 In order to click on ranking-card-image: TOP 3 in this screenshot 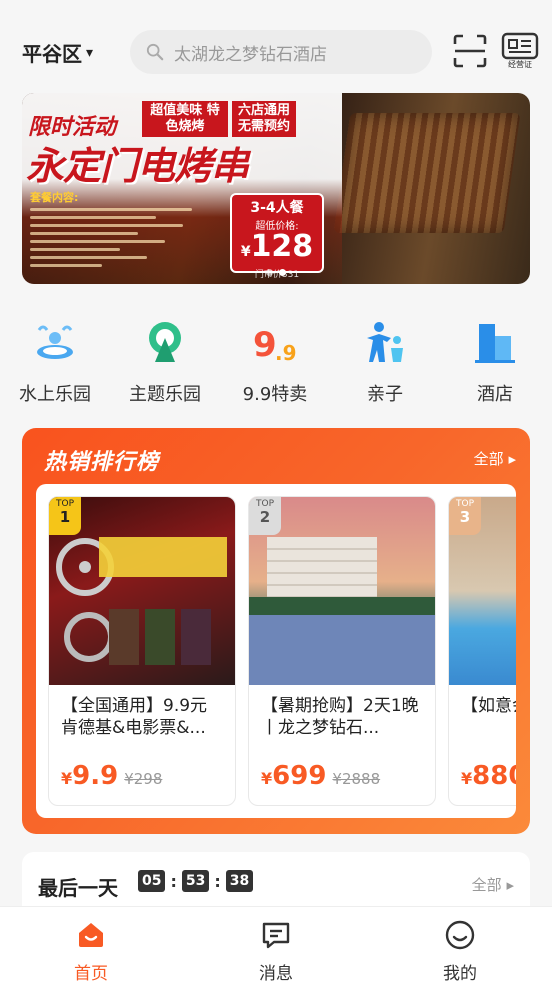, I will do `click(482, 591)`.